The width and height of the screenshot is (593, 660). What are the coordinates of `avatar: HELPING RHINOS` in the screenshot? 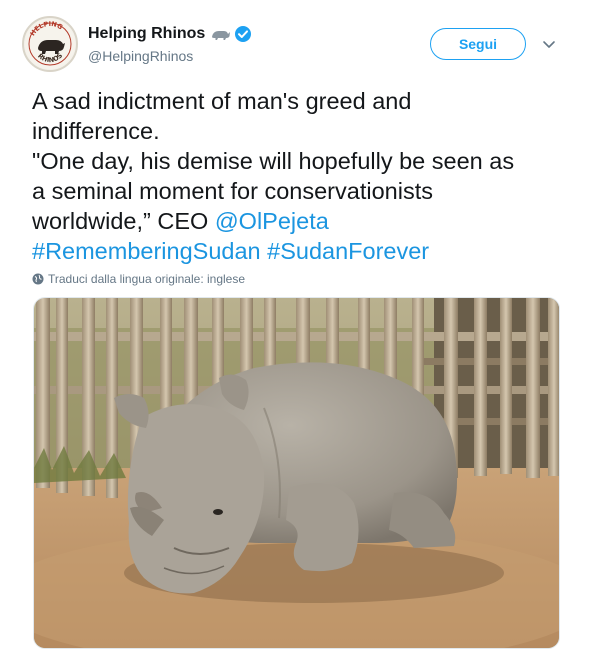 It's located at (50, 44).